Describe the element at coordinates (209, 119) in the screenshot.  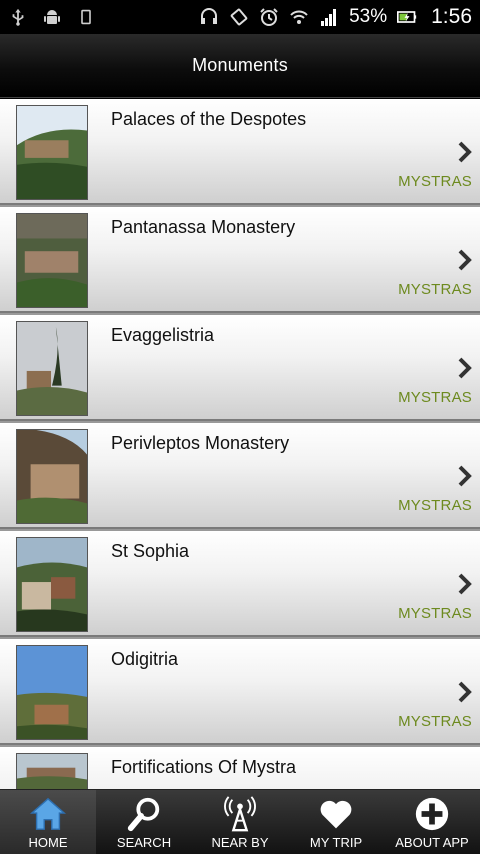
I see `item-title: Palaces of the Despotes` at that location.